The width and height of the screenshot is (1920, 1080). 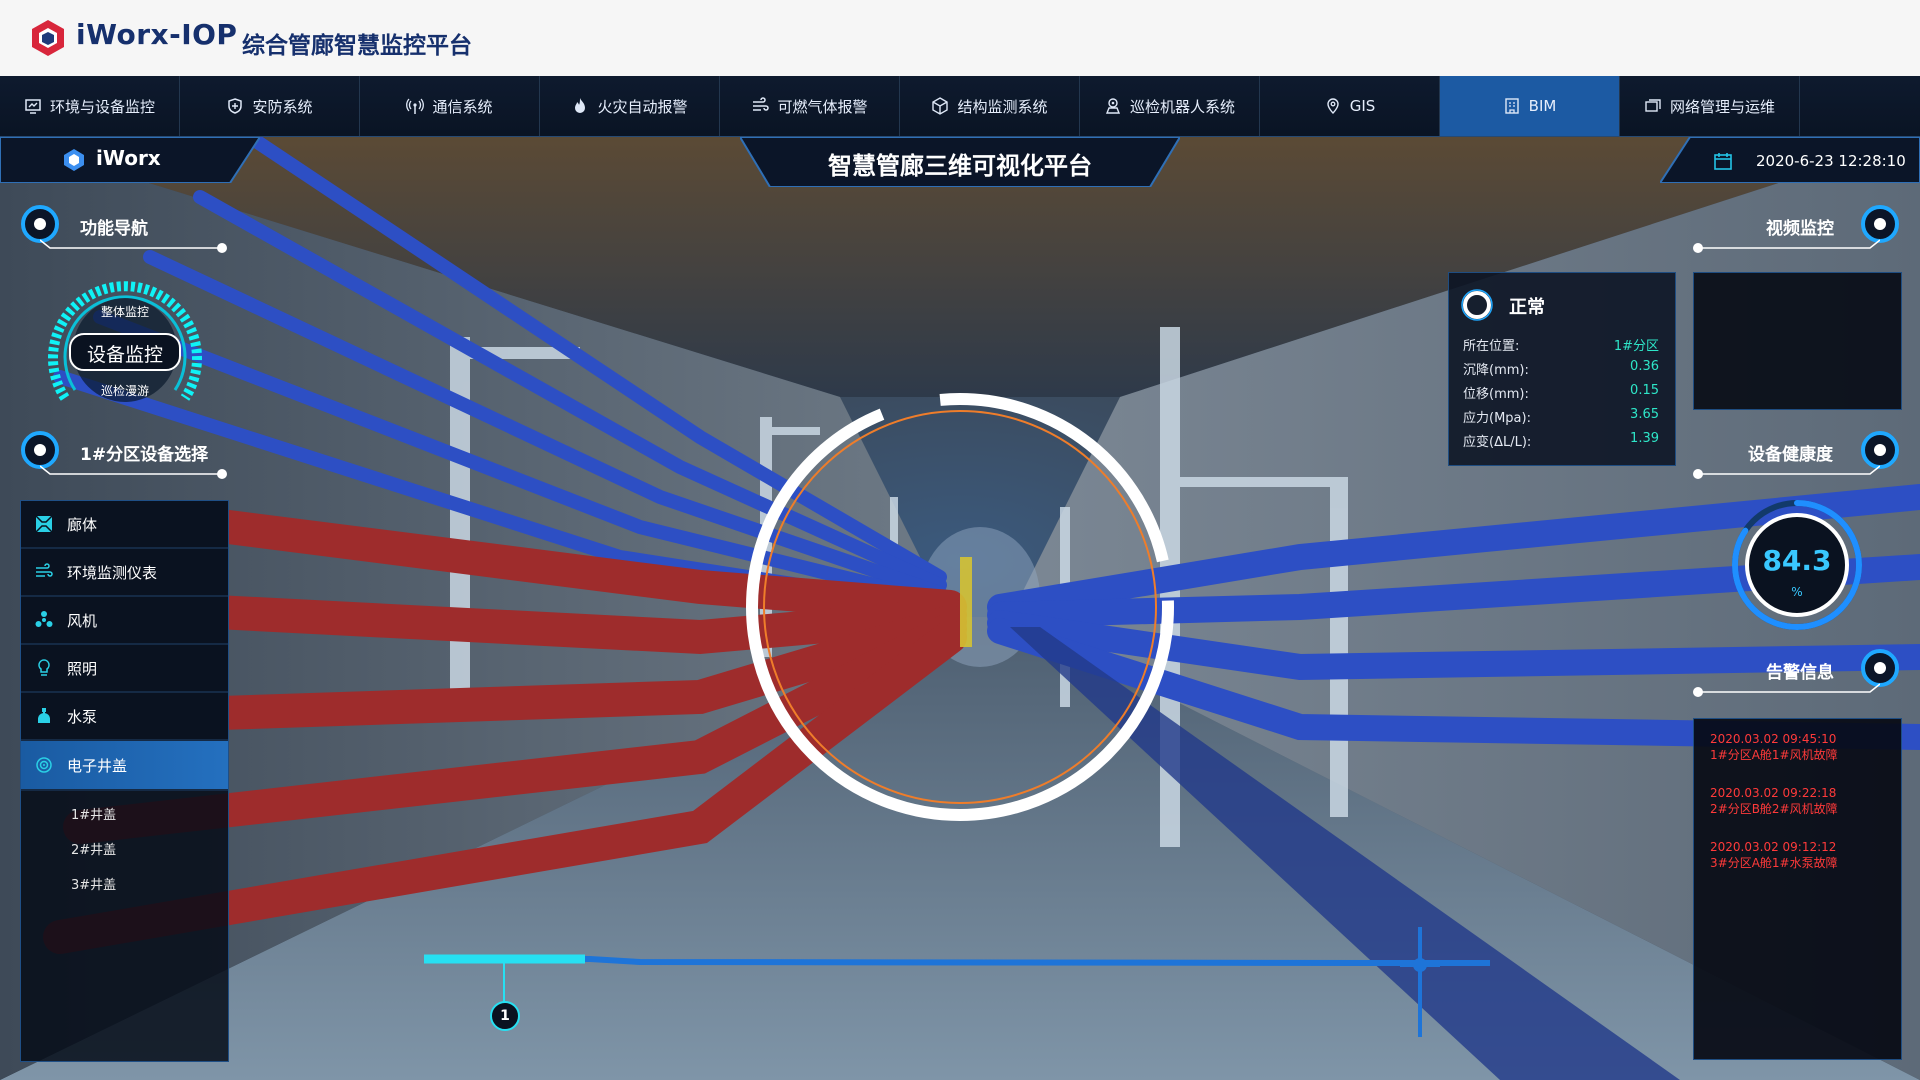 What do you see at coordinates (1561, 440) in the screenshot?
I see `status-row-strain: 应变(ΔL/L): 1.39` at bounding box center [1561, 440].